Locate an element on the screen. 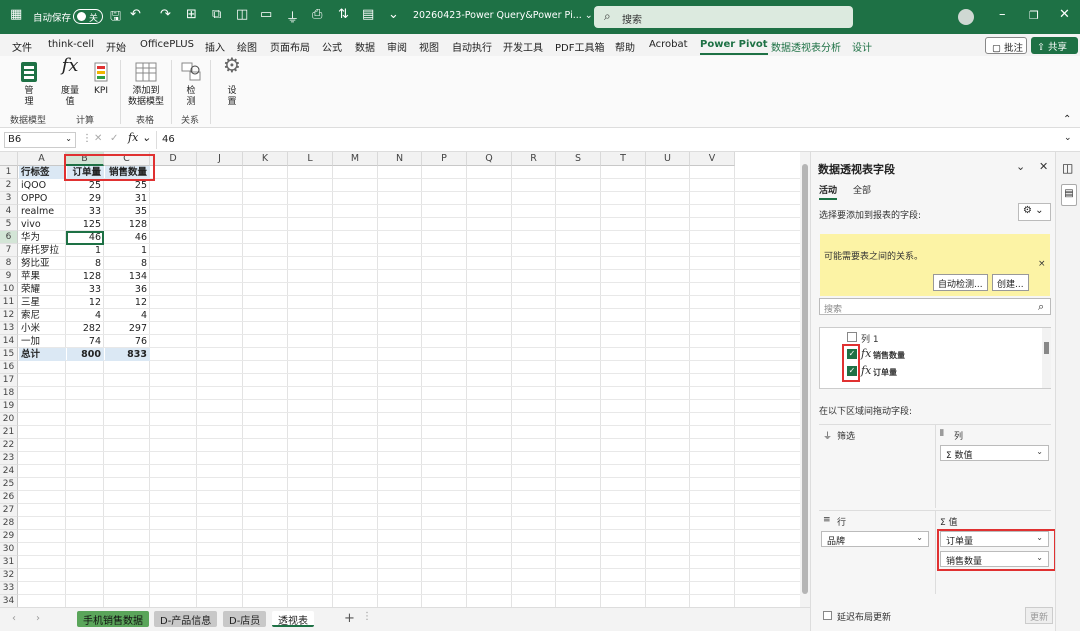  measures-button: fx 度量 值 is located at coordinates (70, 82).